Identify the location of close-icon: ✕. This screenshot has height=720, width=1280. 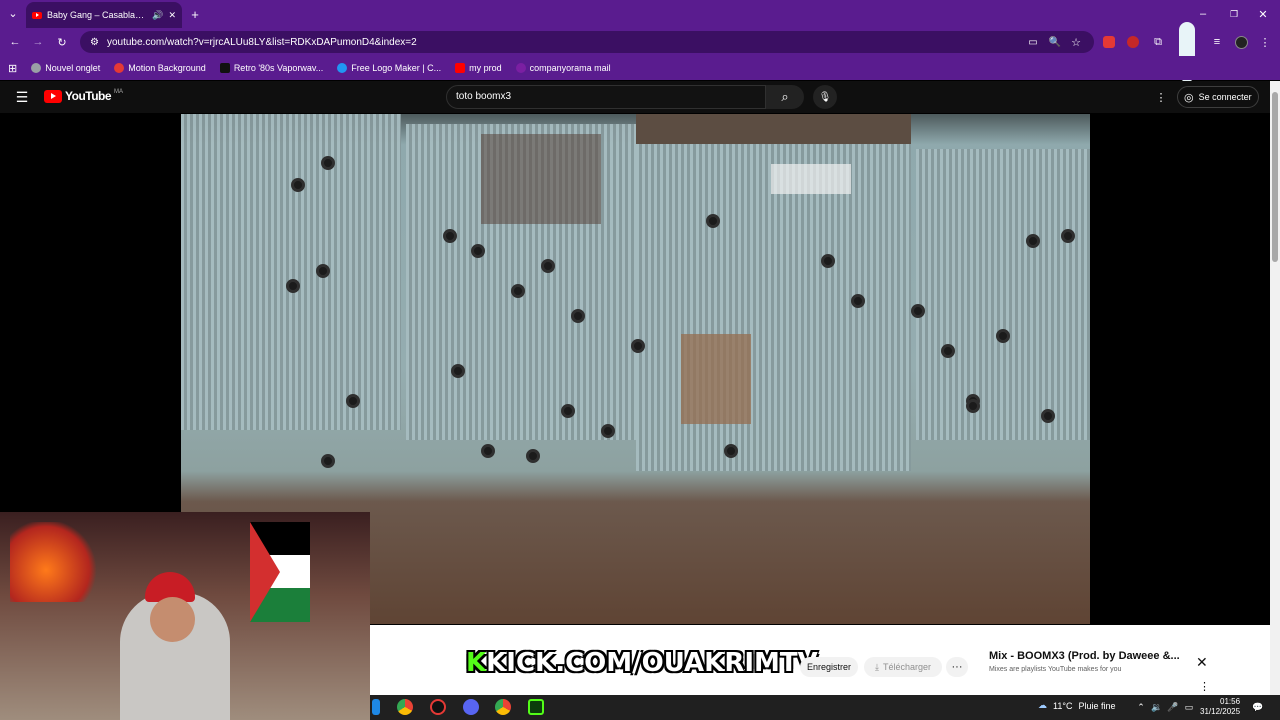
(1202, 662).